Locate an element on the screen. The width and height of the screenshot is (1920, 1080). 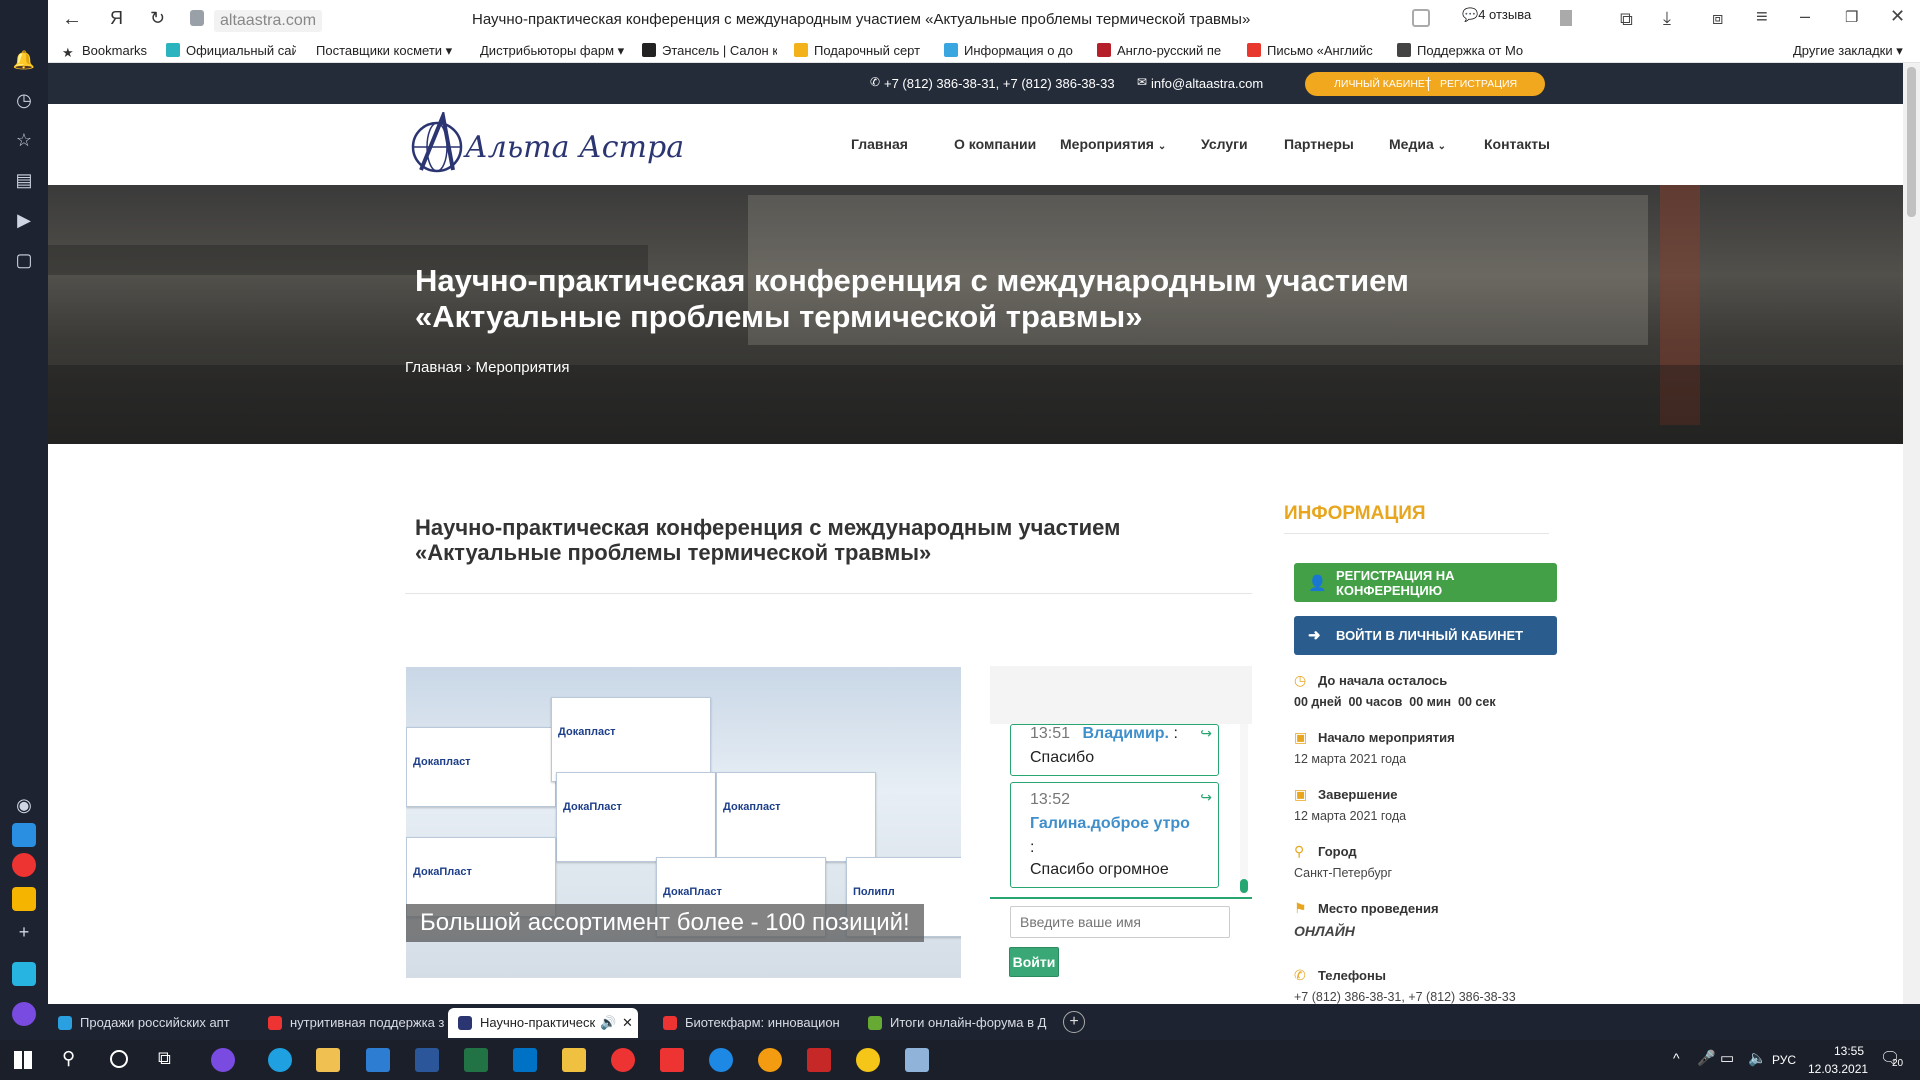
excel-icon is located at coordinates (476, 1060).